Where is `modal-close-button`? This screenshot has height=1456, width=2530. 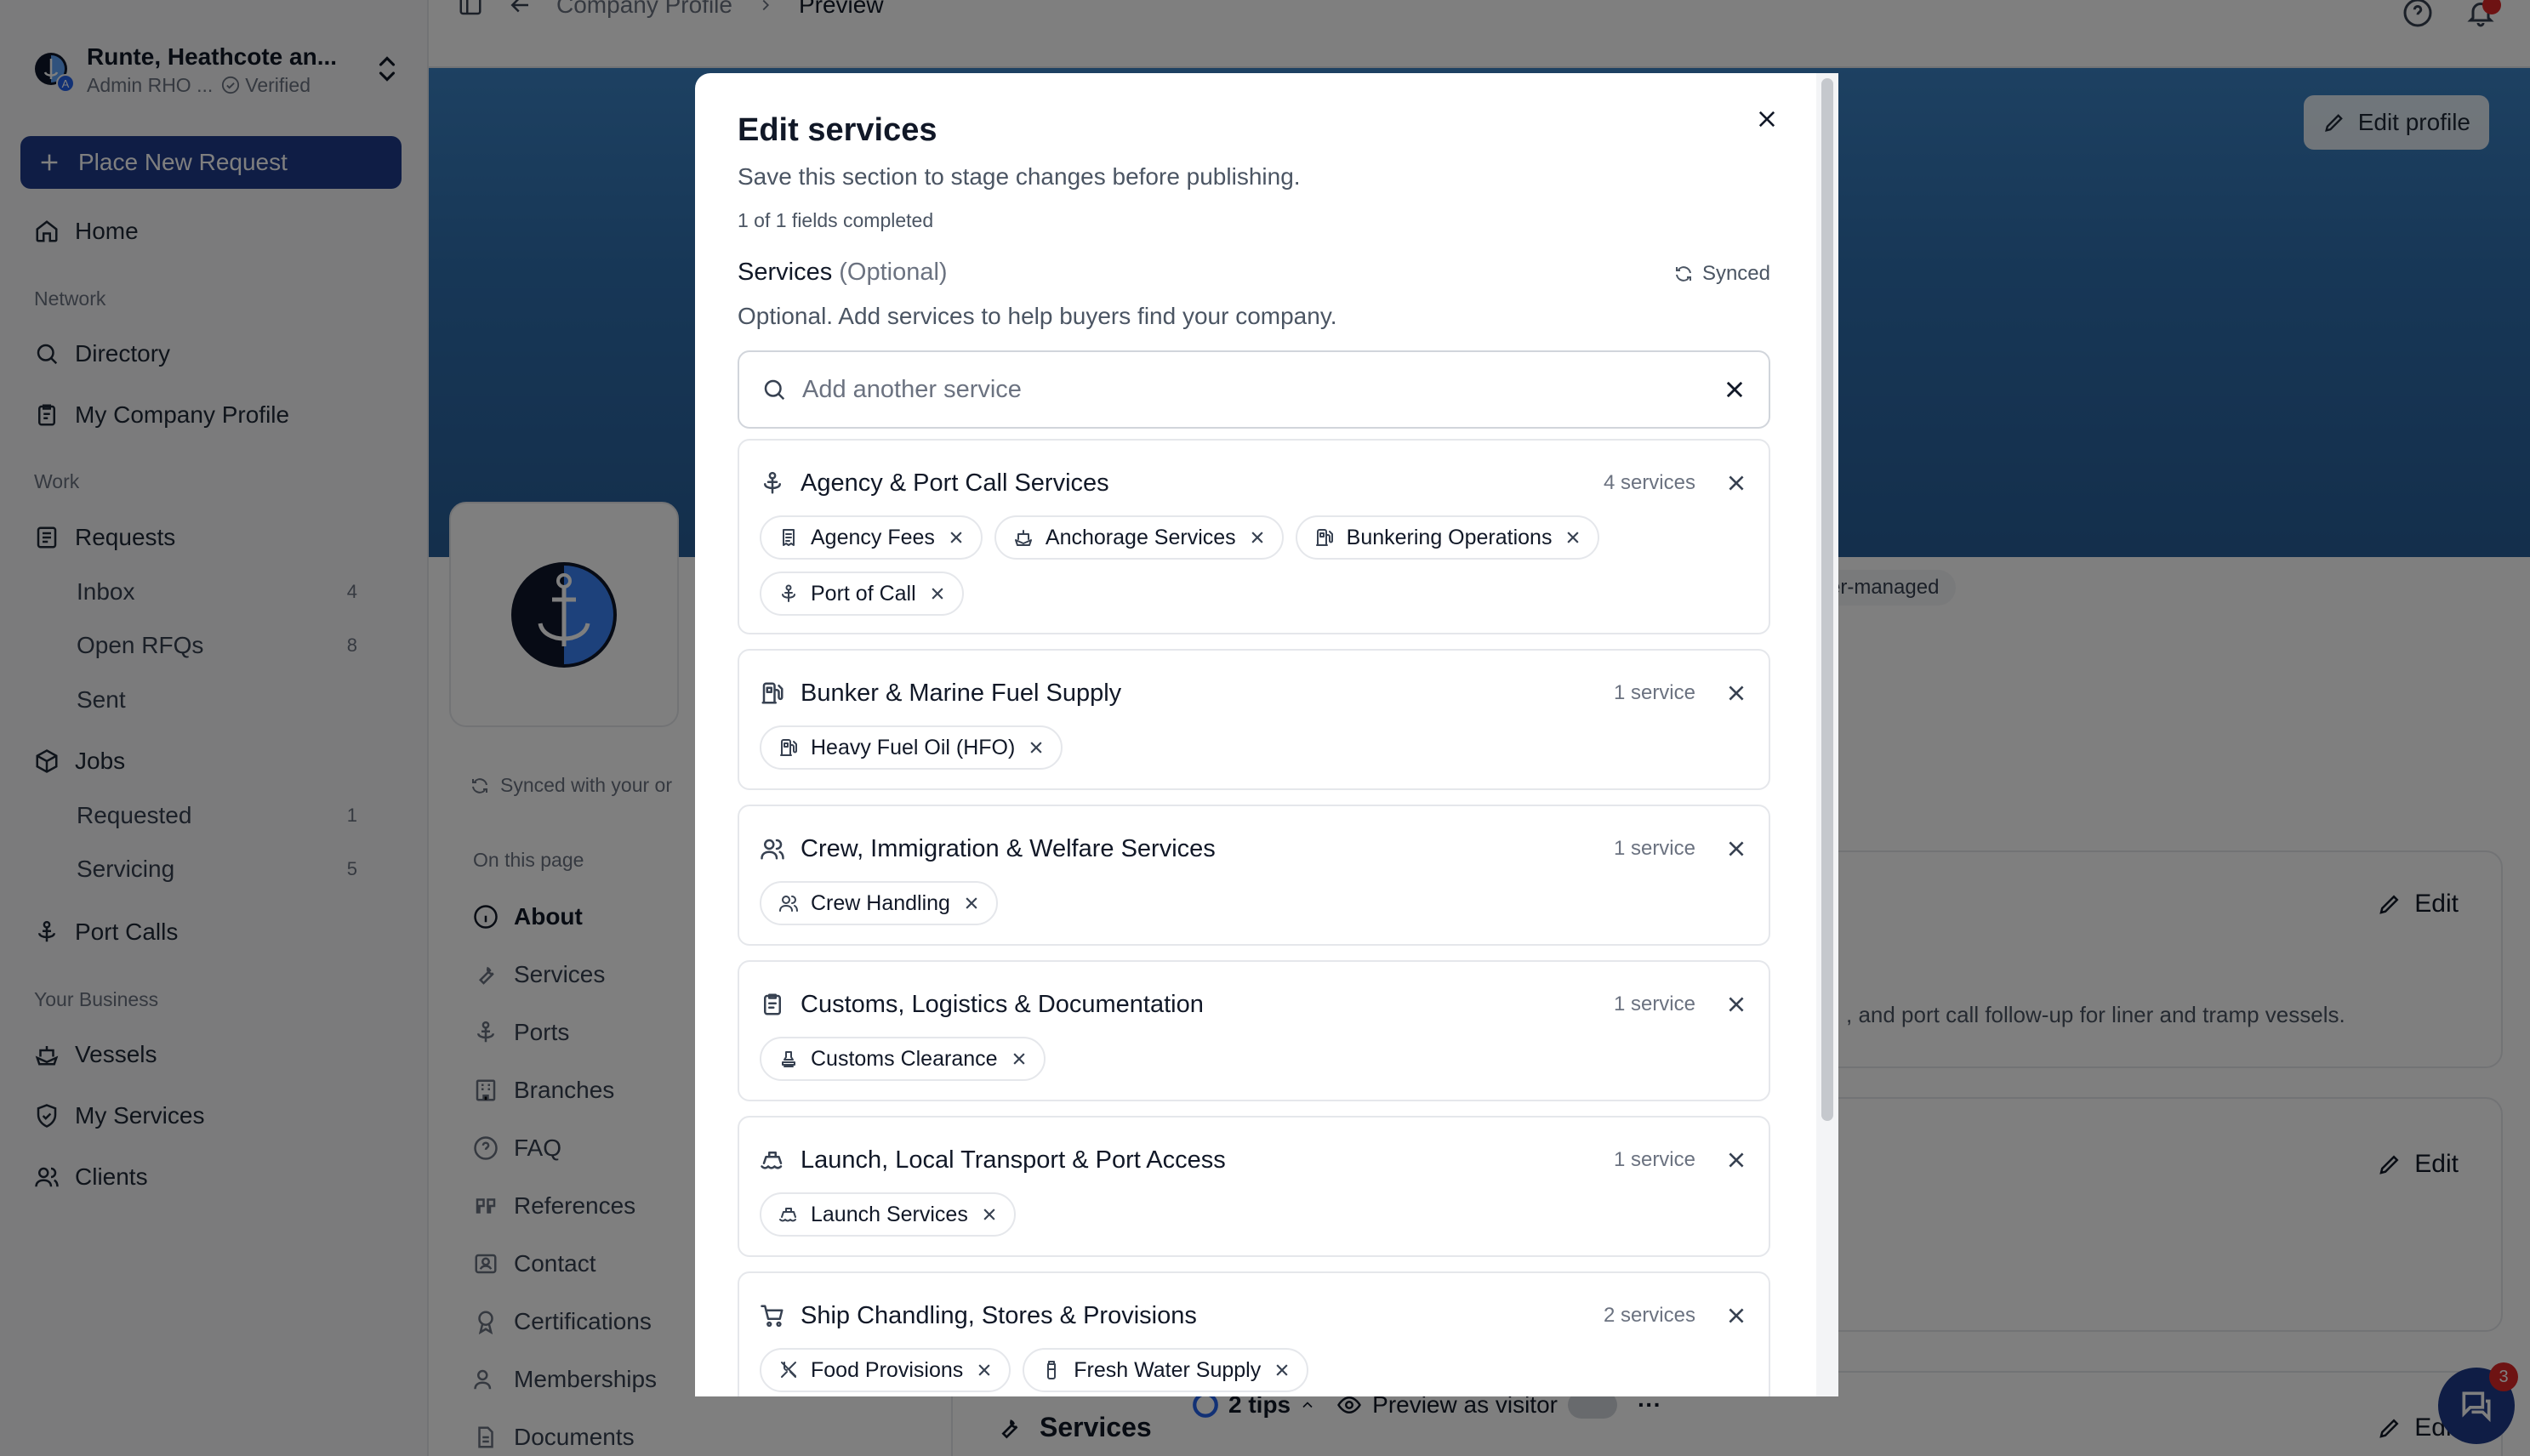
modal-close-button is located at coordinates (1767, 119).